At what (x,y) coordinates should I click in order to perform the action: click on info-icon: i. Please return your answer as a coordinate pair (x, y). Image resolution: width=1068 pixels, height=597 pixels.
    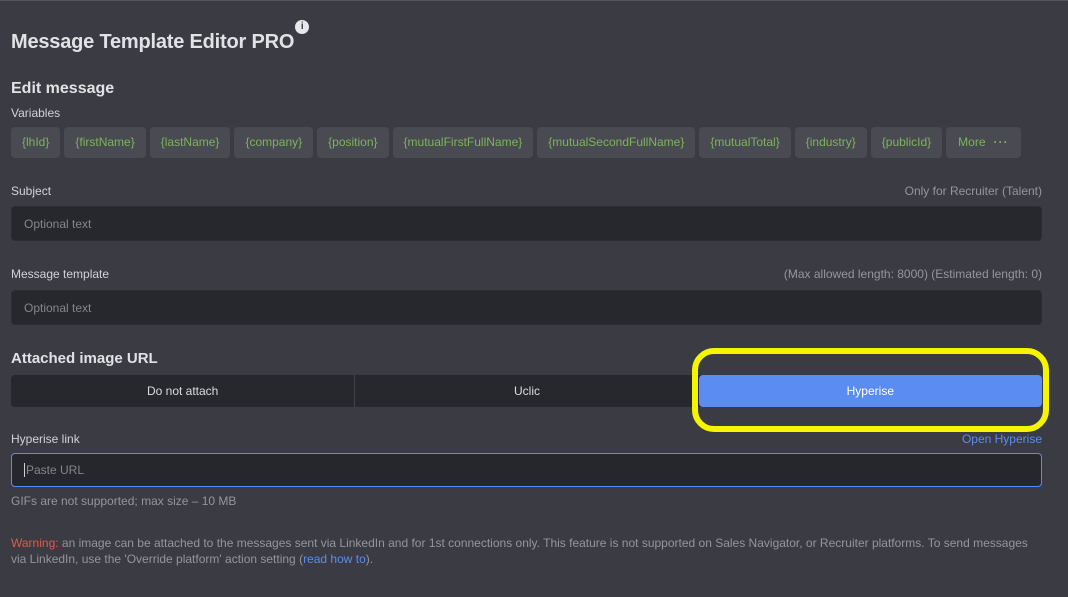
    Looking at the image, I should click on (302, 27).